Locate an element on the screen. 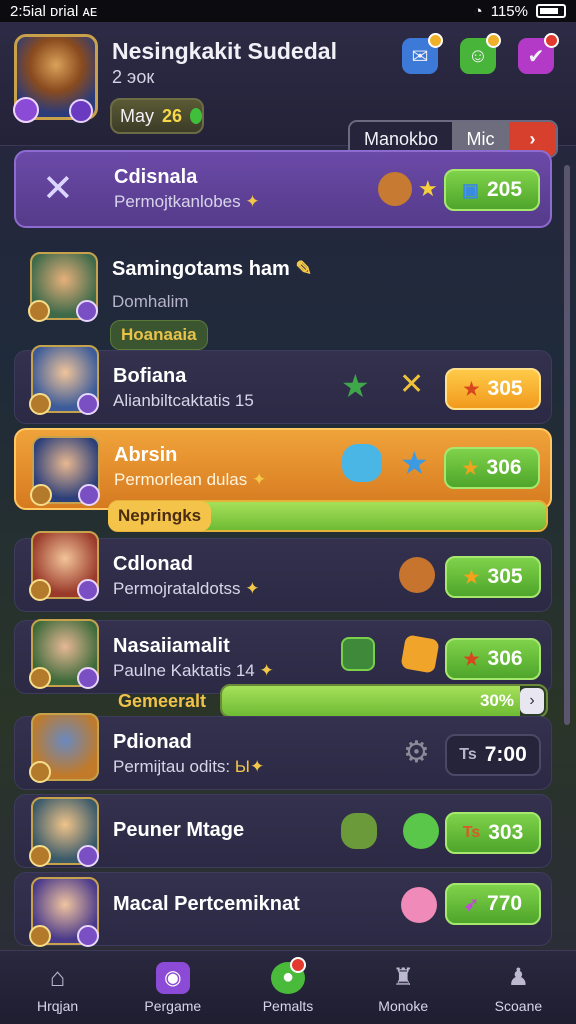 The height and width of the screenshot is (1024, 576). nav-item-pergame: ◉ Pergame is located at coordinates (172, 987).